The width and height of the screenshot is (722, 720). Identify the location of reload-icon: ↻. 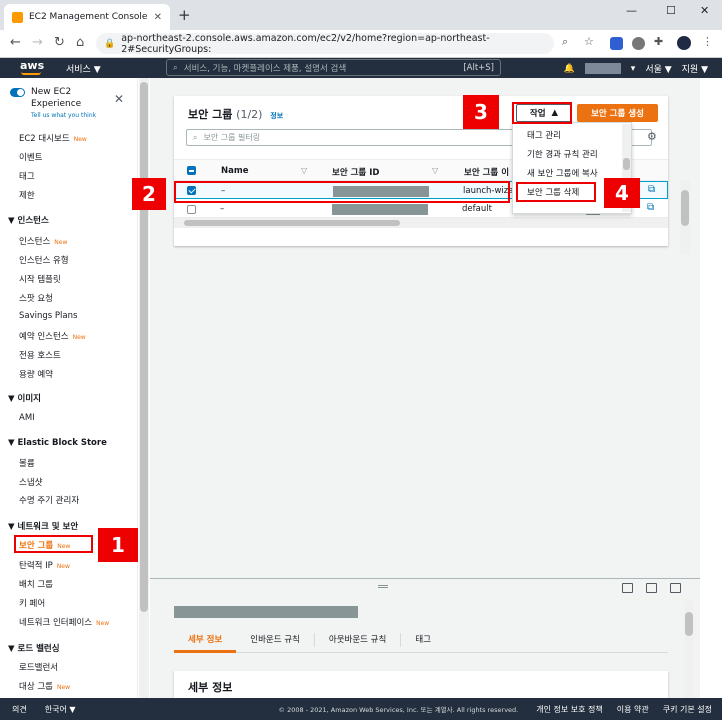
(59, 42).